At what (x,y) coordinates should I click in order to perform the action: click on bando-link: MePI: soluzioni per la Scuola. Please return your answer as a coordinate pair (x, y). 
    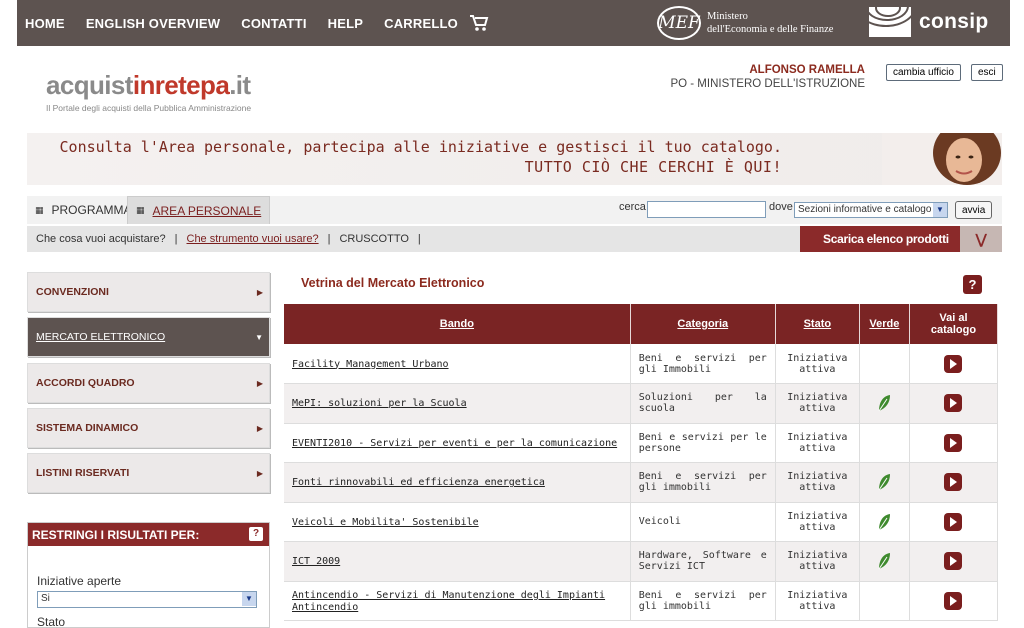
    Looking at the image, I should click on (379, 403).